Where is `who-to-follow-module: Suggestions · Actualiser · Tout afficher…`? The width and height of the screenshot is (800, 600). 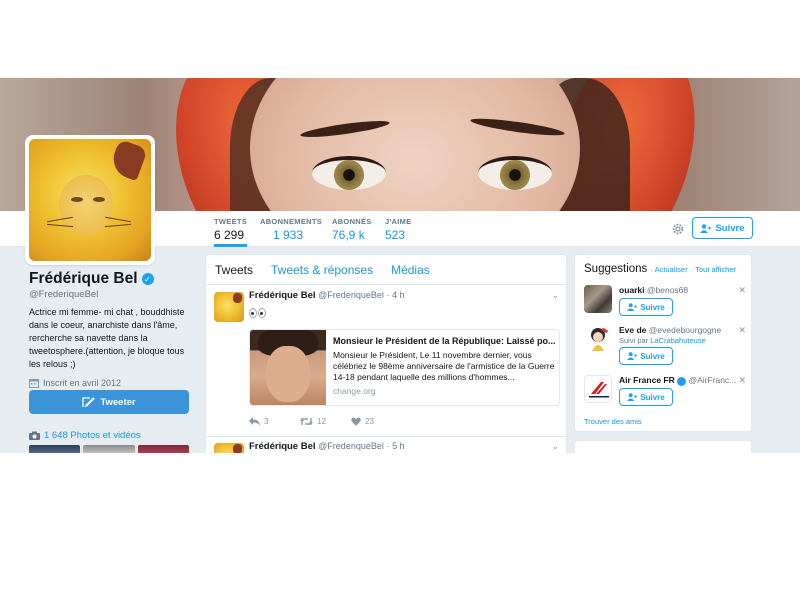
who-to-follow-module: Suggestions · Actualiser · Tout afficher… is located at coordinates (663, 343).